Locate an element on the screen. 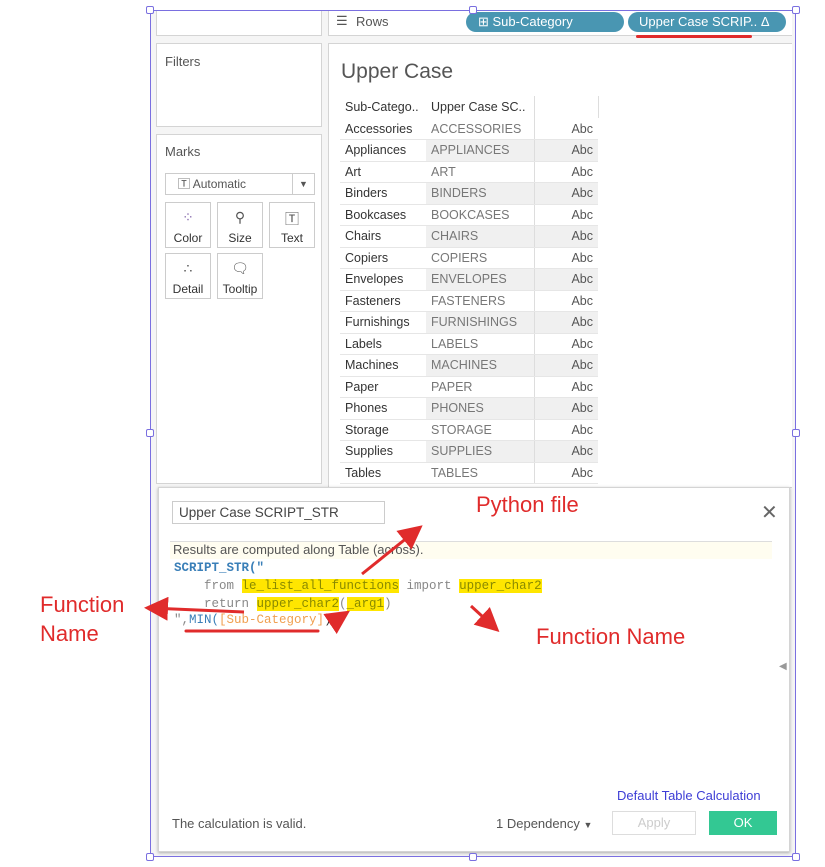 The image size is (825, 867). arrow-to-python-file is located at coordinates (392, 550).